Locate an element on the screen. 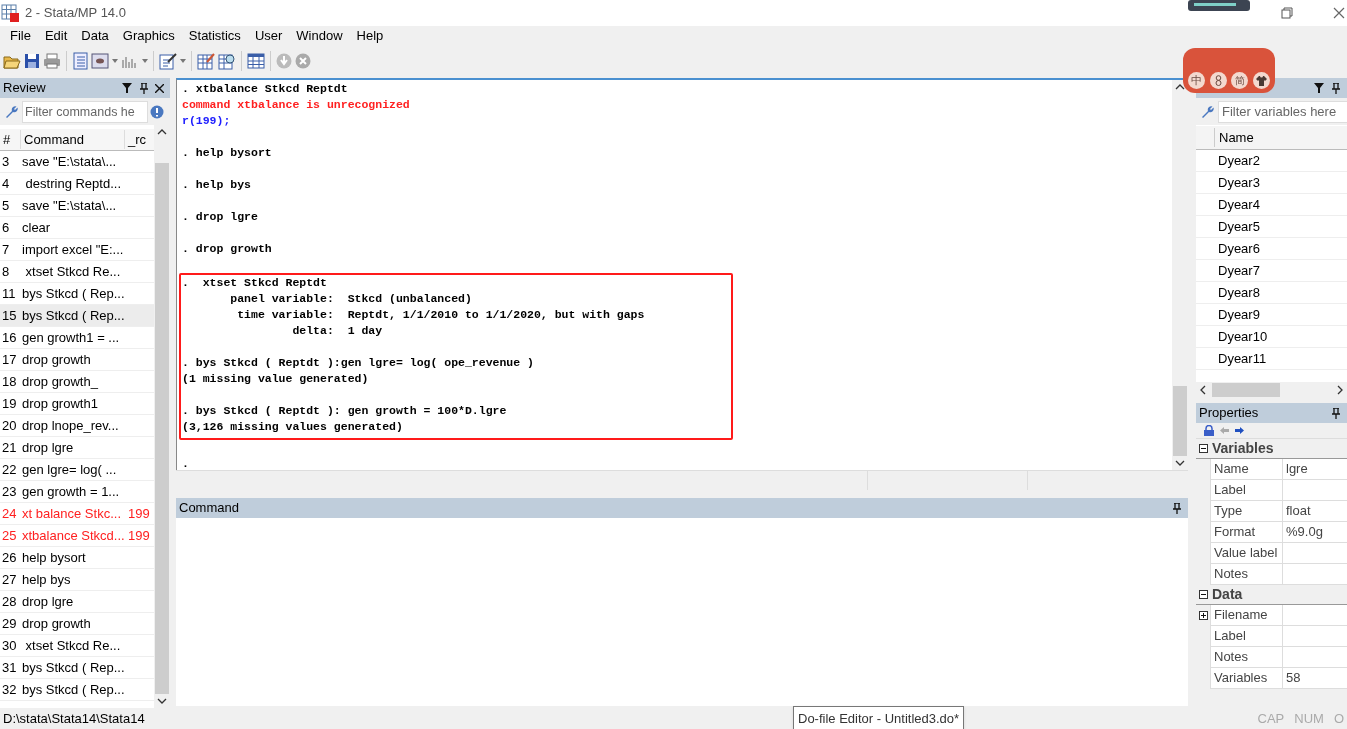 The height and width of the screenshot is (729, 1347). command-echo: . drop growth is located at coordinates (227, 249).